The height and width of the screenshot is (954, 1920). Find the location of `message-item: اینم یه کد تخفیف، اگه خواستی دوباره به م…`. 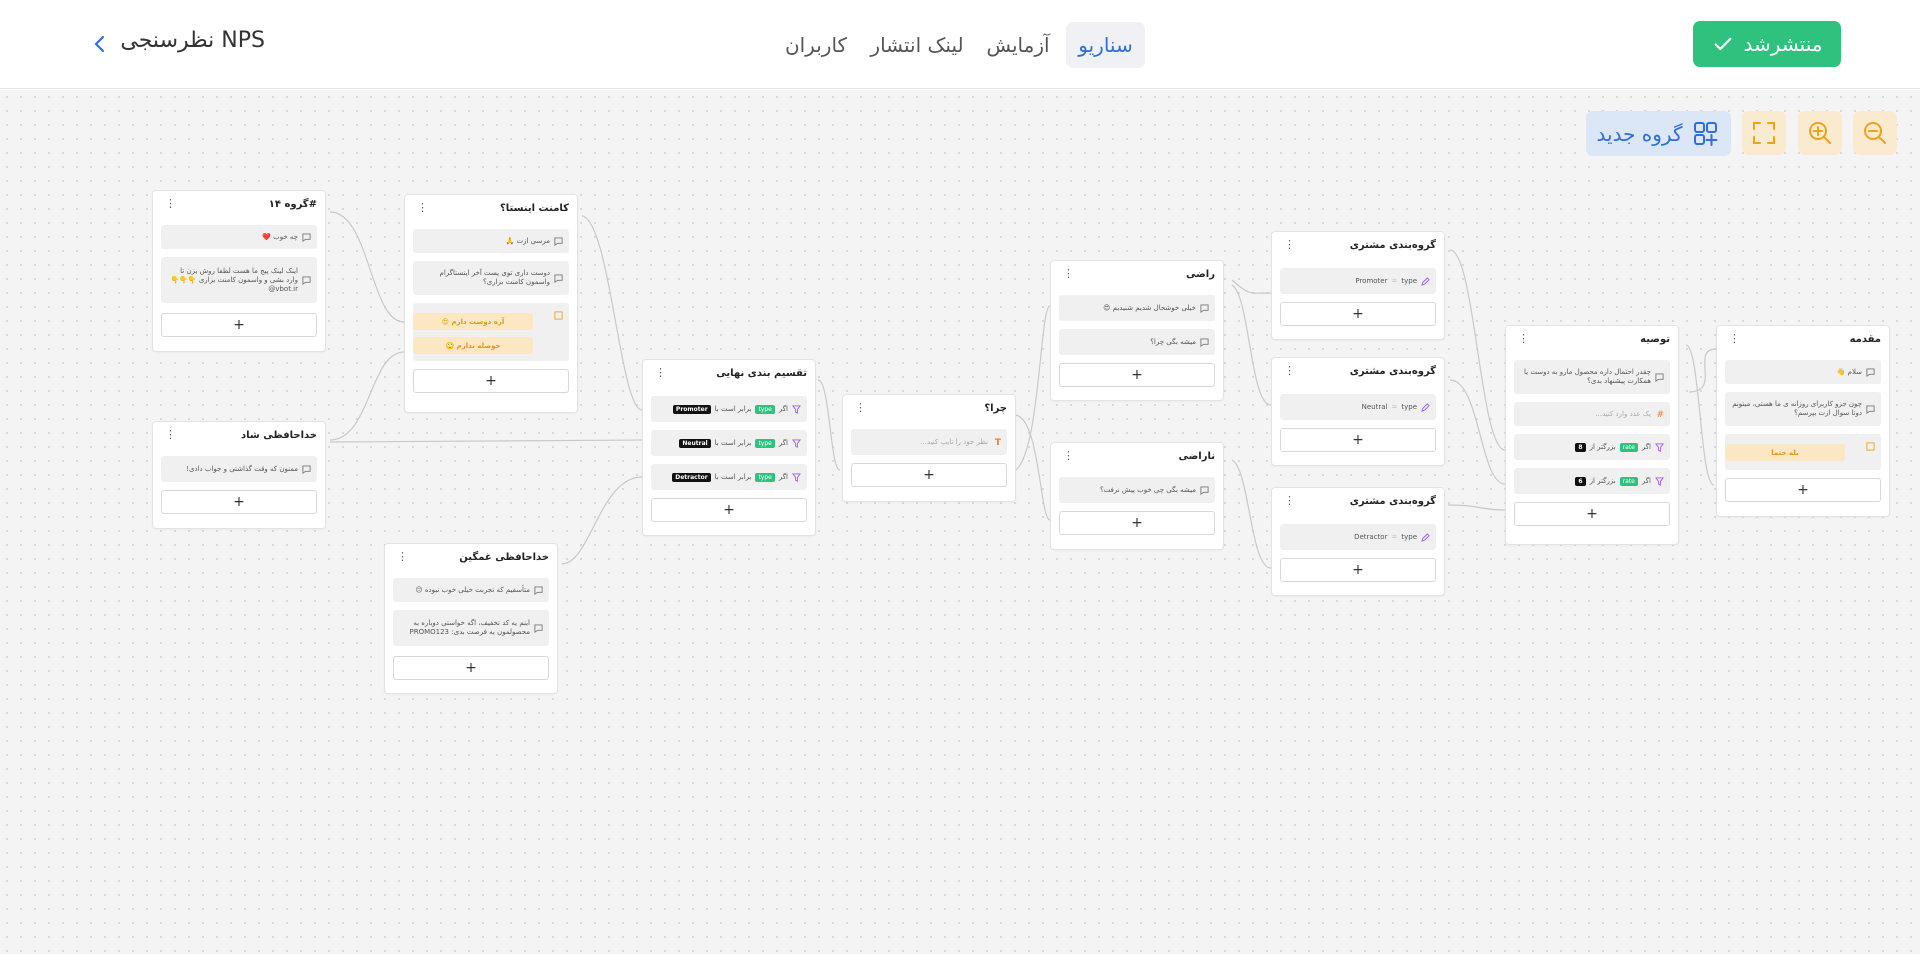

message-item: اینم یه کد تخفیف، اگه خواستی دوباره به م… is located at coordinates (471, 628).